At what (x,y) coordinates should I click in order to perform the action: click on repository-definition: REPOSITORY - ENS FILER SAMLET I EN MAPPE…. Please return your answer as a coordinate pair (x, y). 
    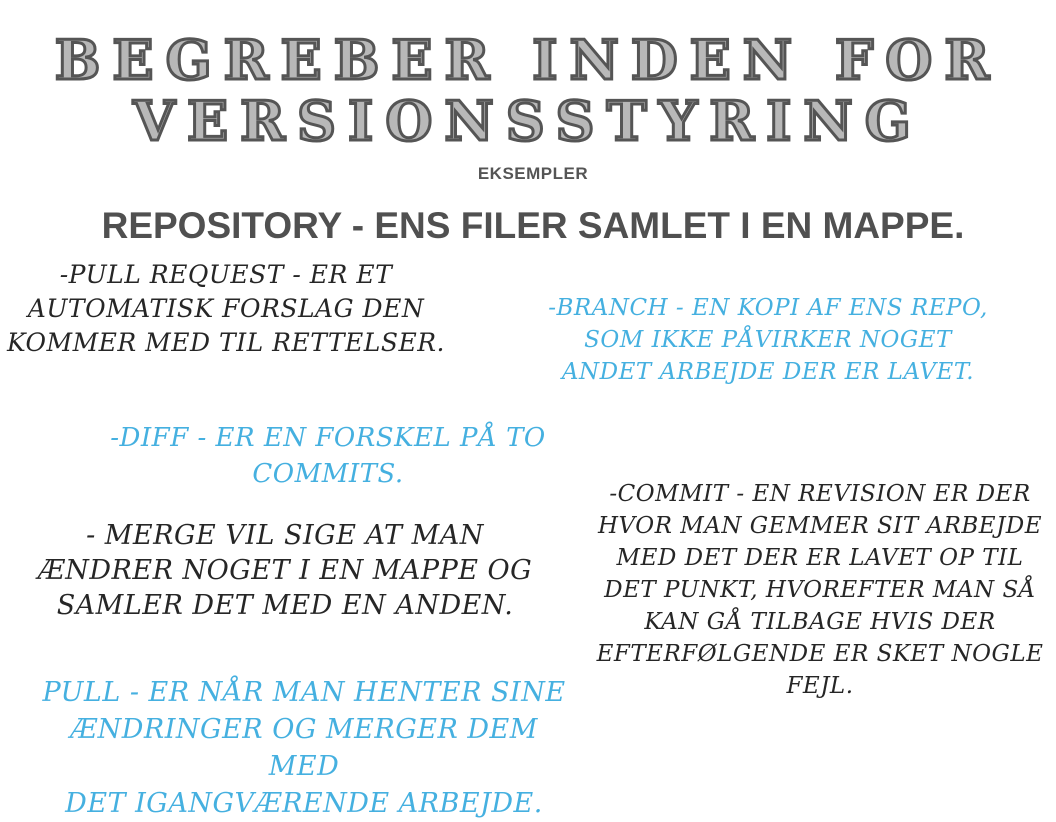
    Looking at the image, I should click on (533, 225).